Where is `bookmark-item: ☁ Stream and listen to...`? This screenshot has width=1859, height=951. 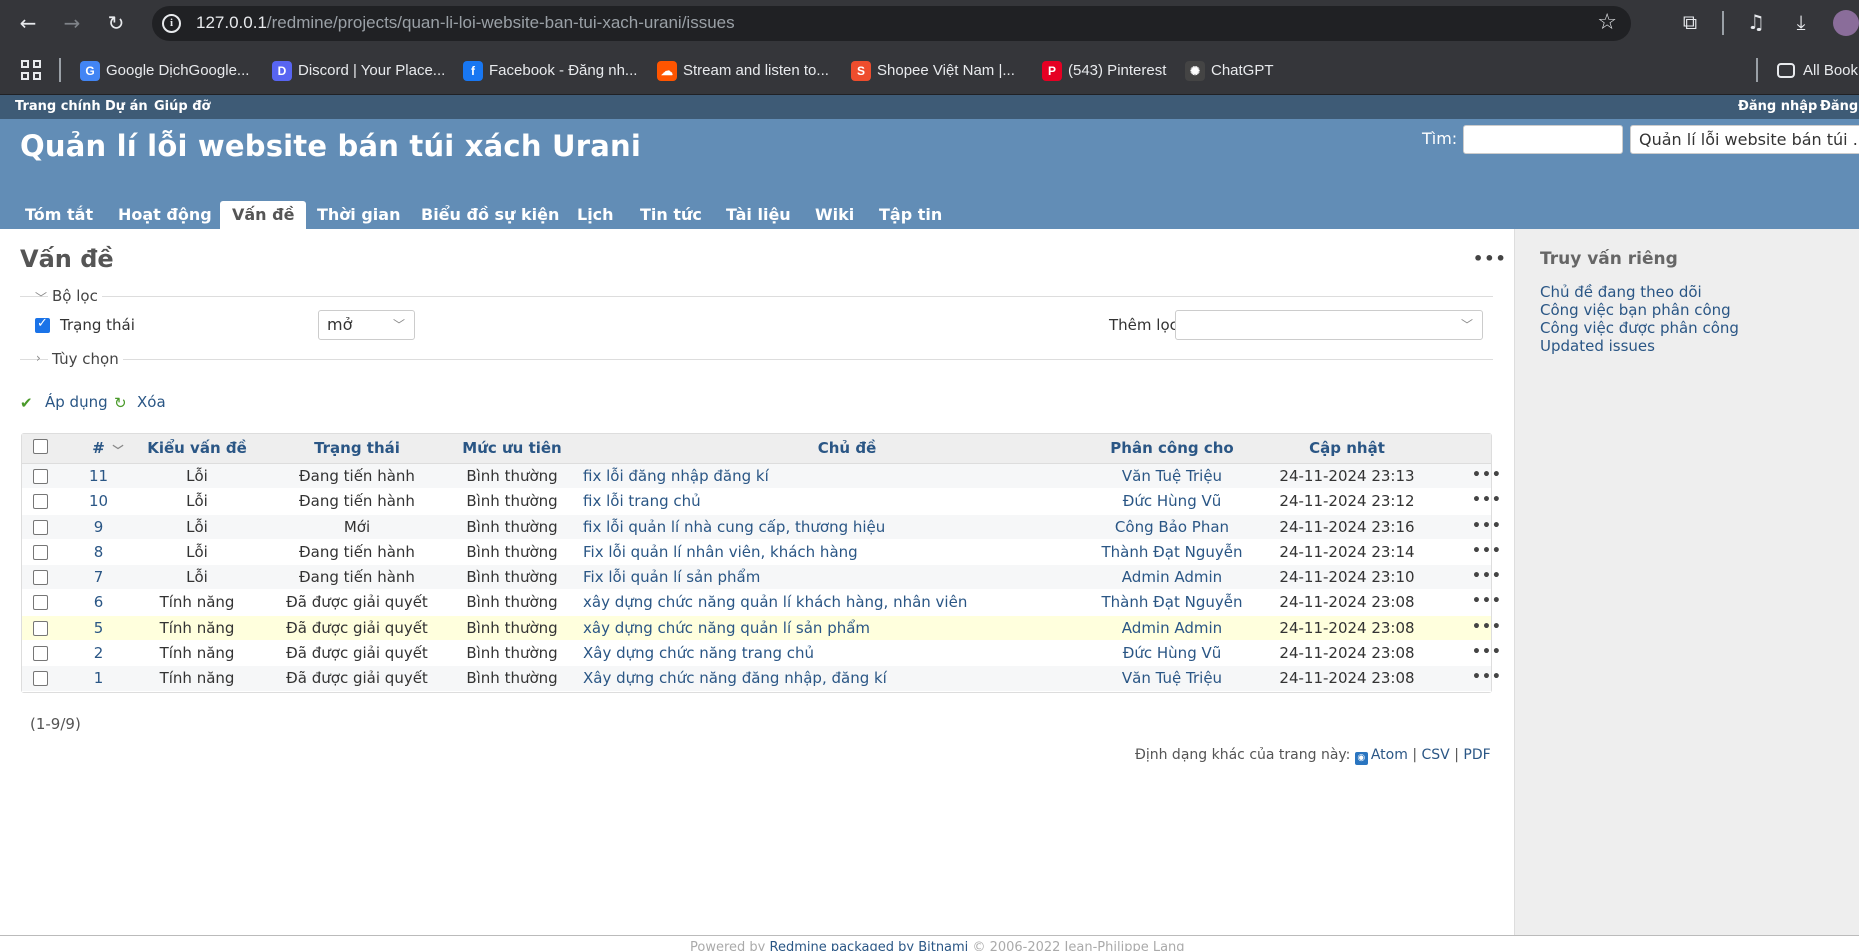
bookmark-item: ☁ Stream and listen to... is located at coordinates (743, 71).